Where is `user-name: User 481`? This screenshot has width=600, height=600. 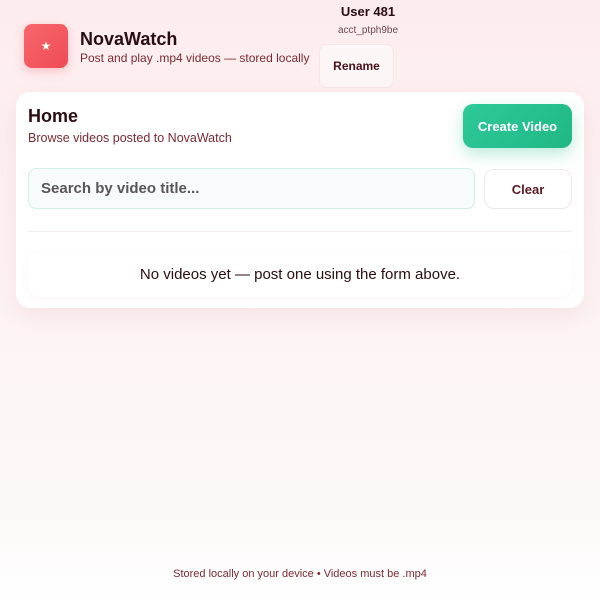 user-name: User 481 is located at coordinates (368, 11).